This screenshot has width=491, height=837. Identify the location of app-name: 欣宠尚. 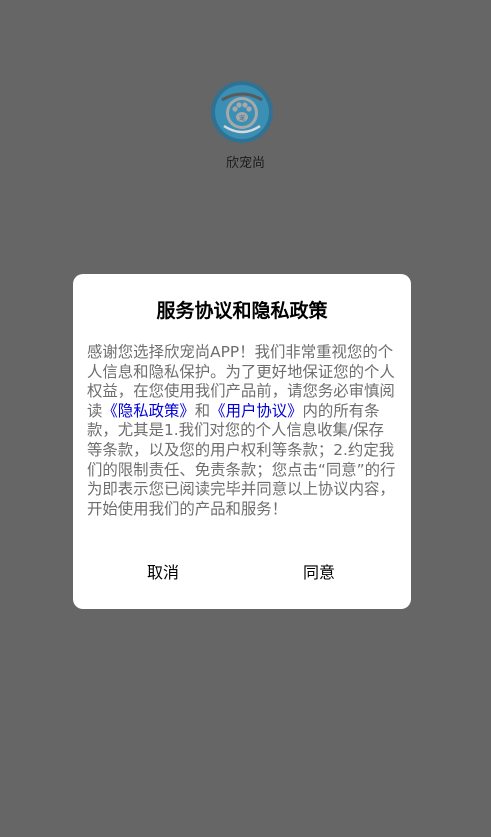
(245, 163).